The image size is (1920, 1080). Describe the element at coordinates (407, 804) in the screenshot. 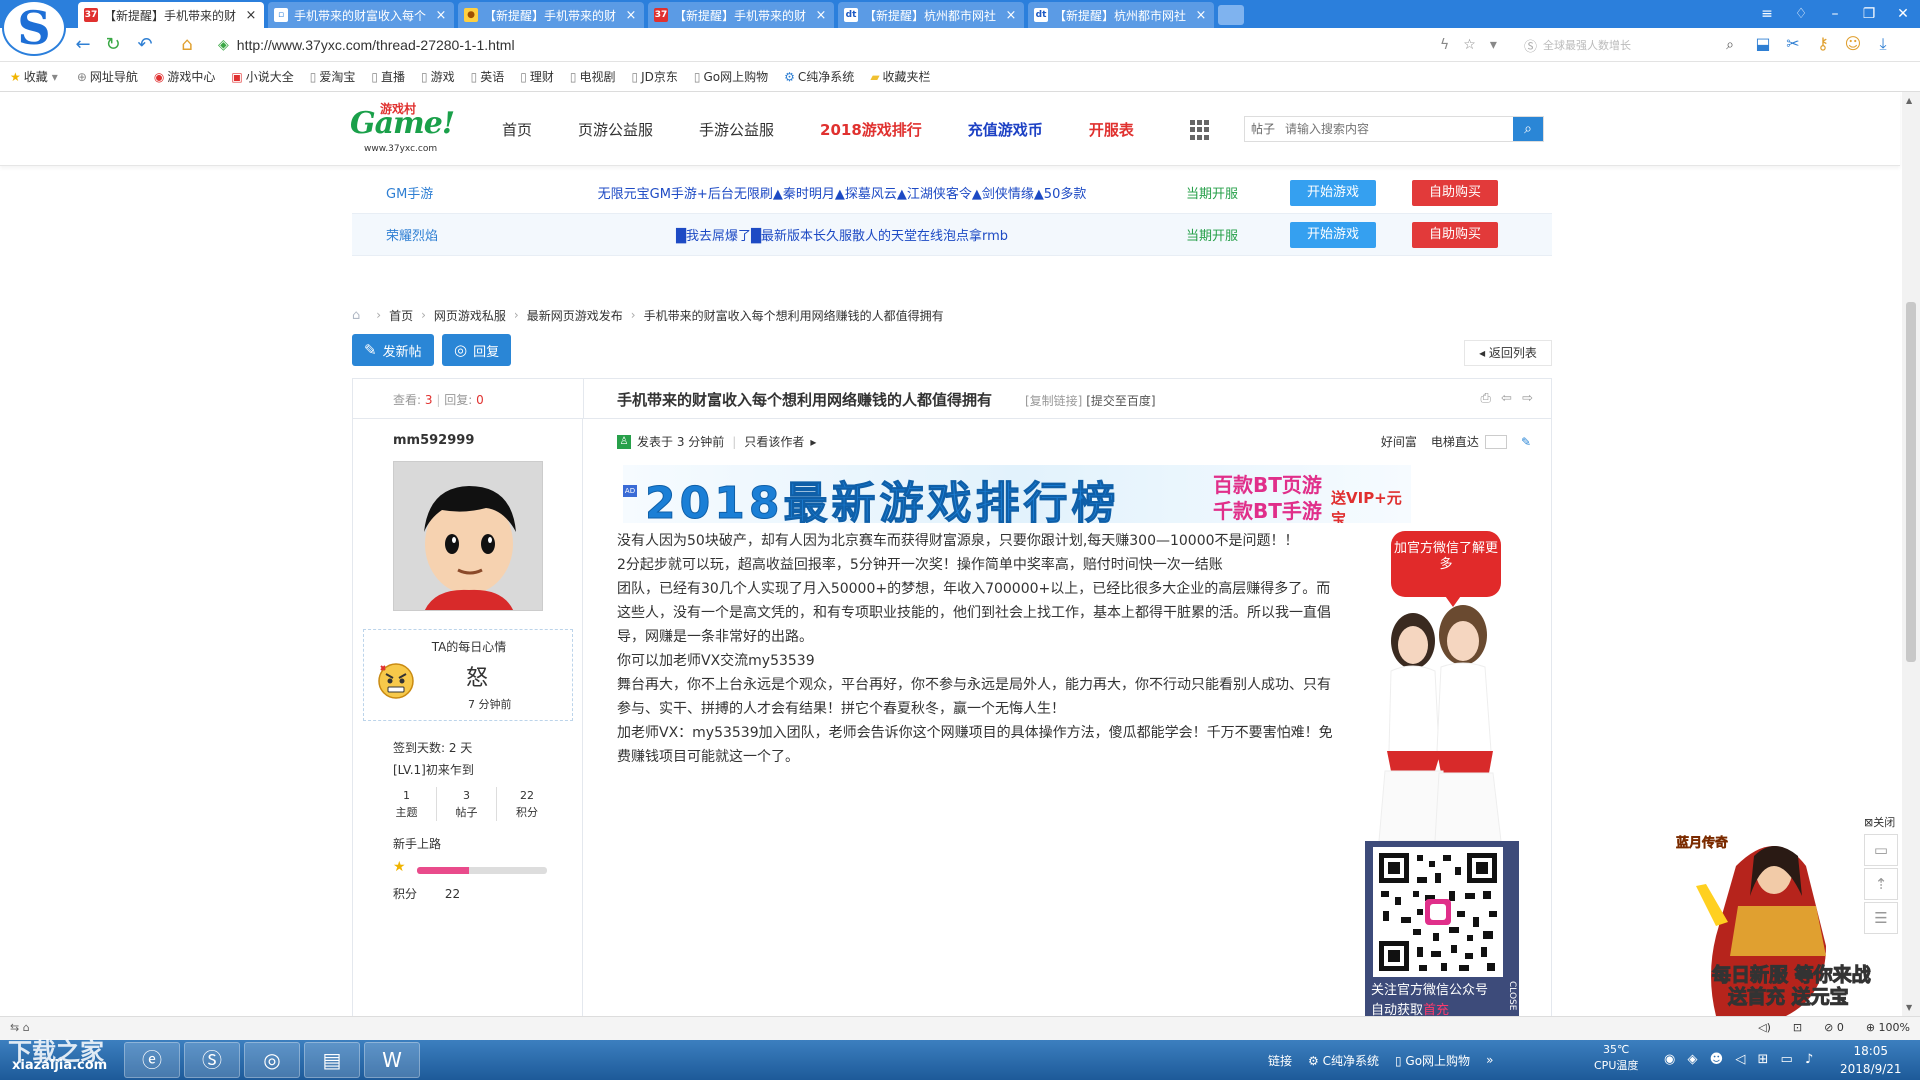

I see `stat-threads: 1 主题` at that location.